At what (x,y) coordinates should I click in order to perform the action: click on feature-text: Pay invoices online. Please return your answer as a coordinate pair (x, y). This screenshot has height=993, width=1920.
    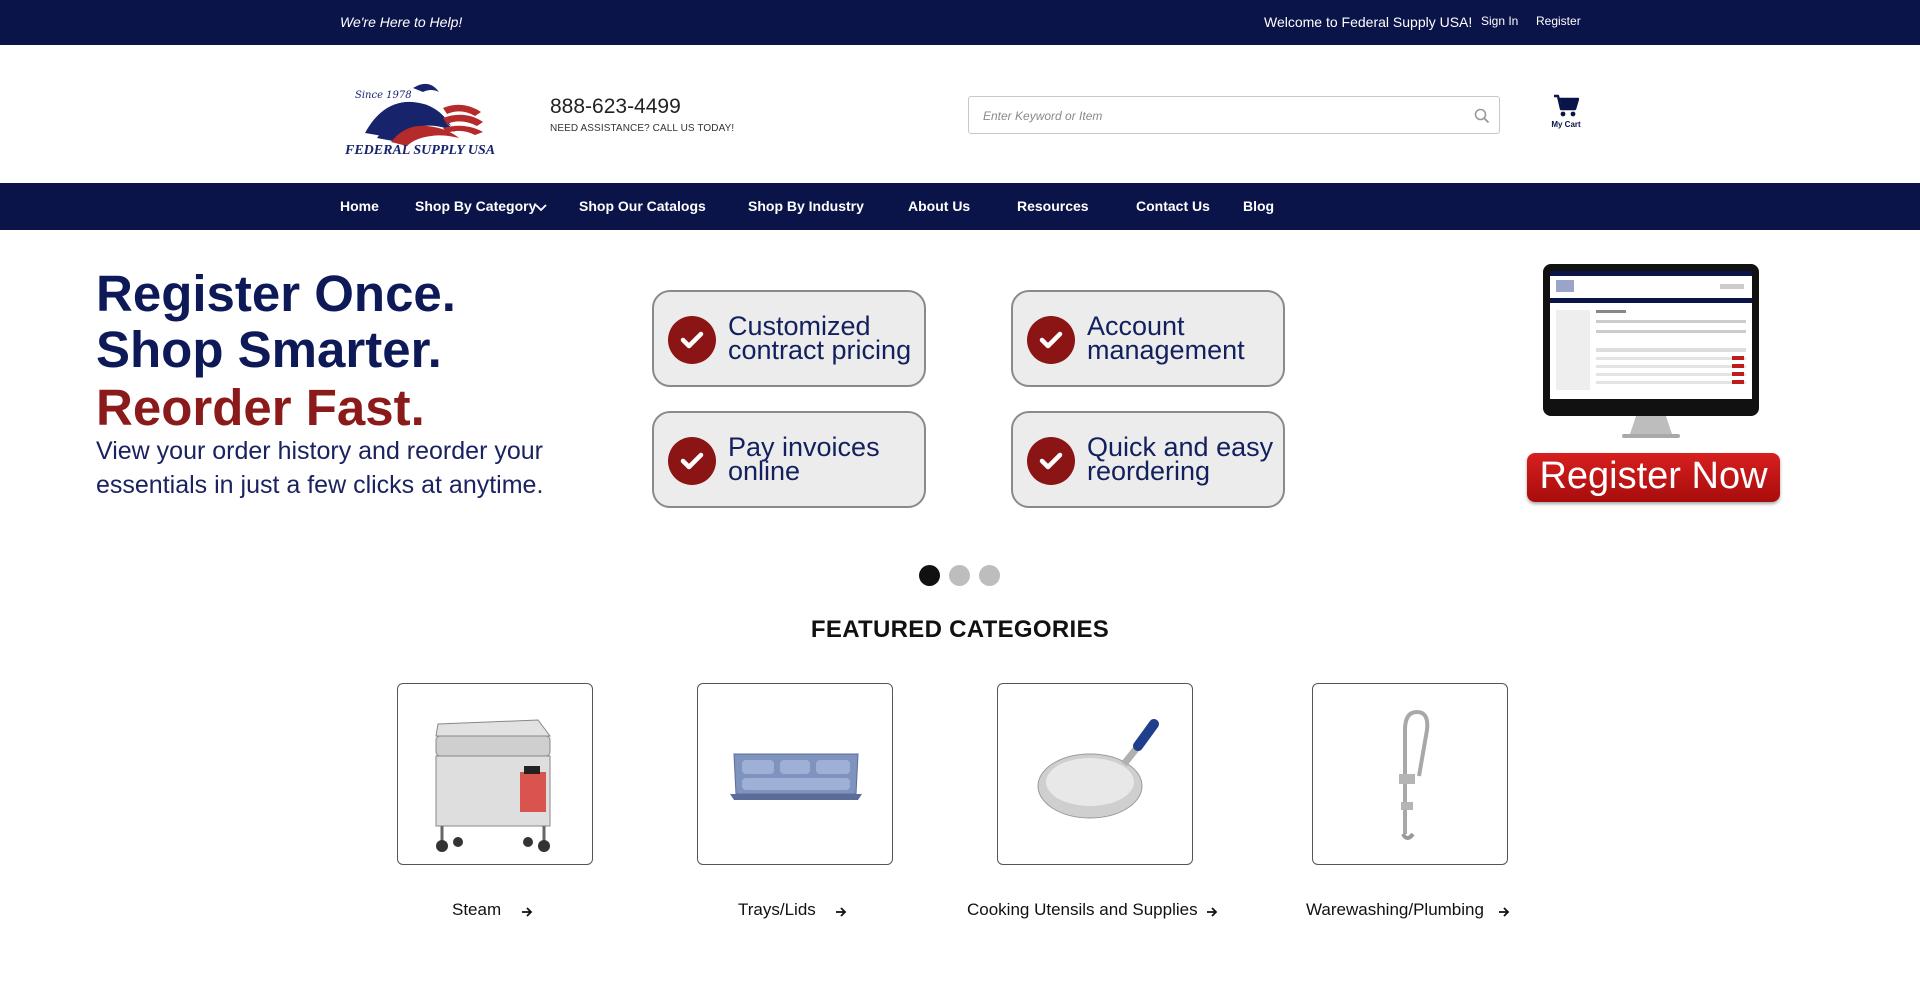
    Looking at the image, I should click on (804, 459).